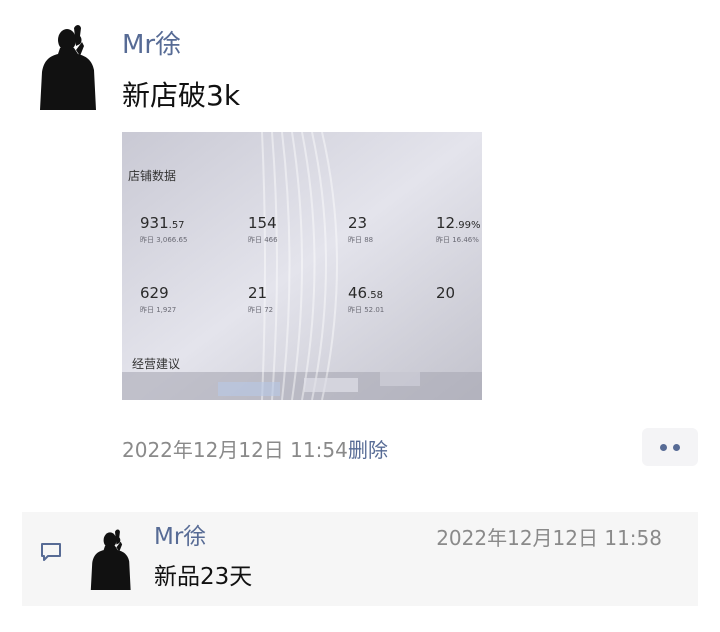 Image resolution: width=720 pixels, height=632 pixels. What do you see at coordinates (366, 309) in the screenshot?
I see `photo-metric-sub: 昨日 52.01` at bounding box center [366, 309].